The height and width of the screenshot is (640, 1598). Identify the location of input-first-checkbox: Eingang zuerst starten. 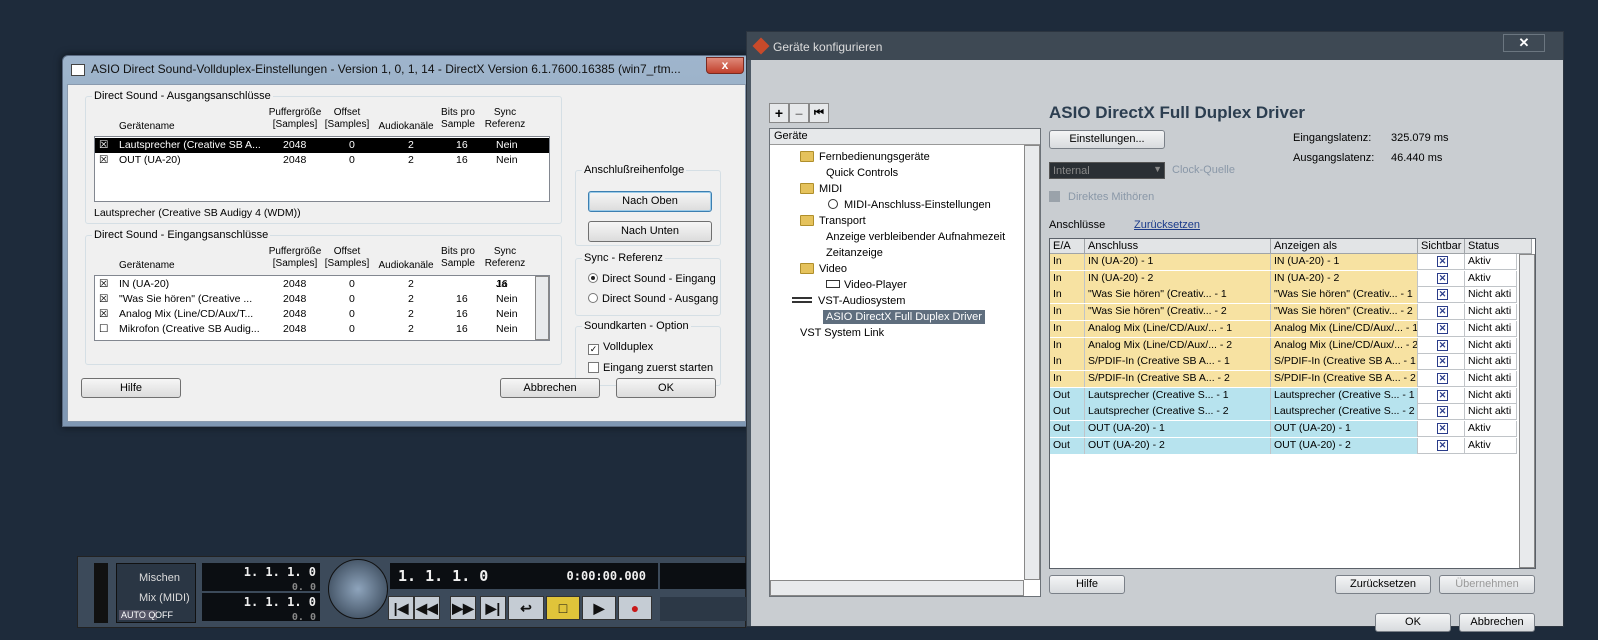
(650, 368).